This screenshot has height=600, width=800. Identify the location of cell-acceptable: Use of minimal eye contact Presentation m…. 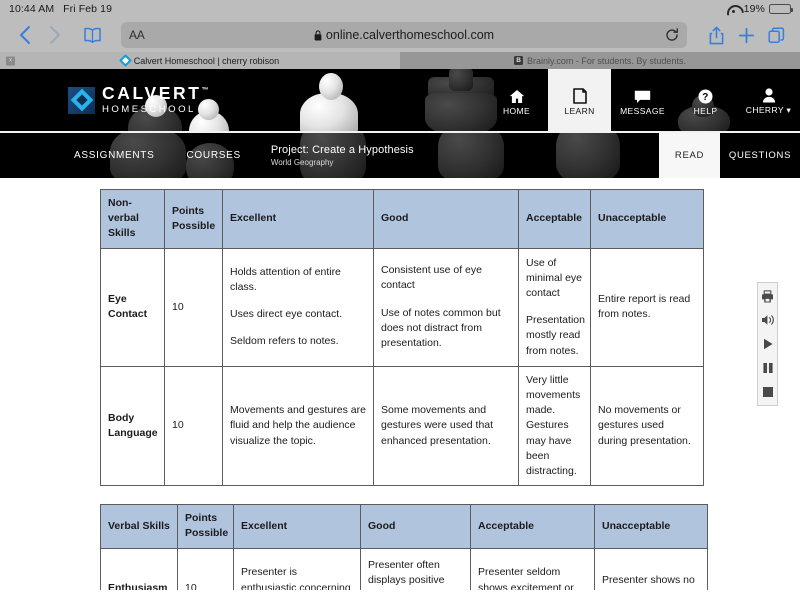
(554, 307).